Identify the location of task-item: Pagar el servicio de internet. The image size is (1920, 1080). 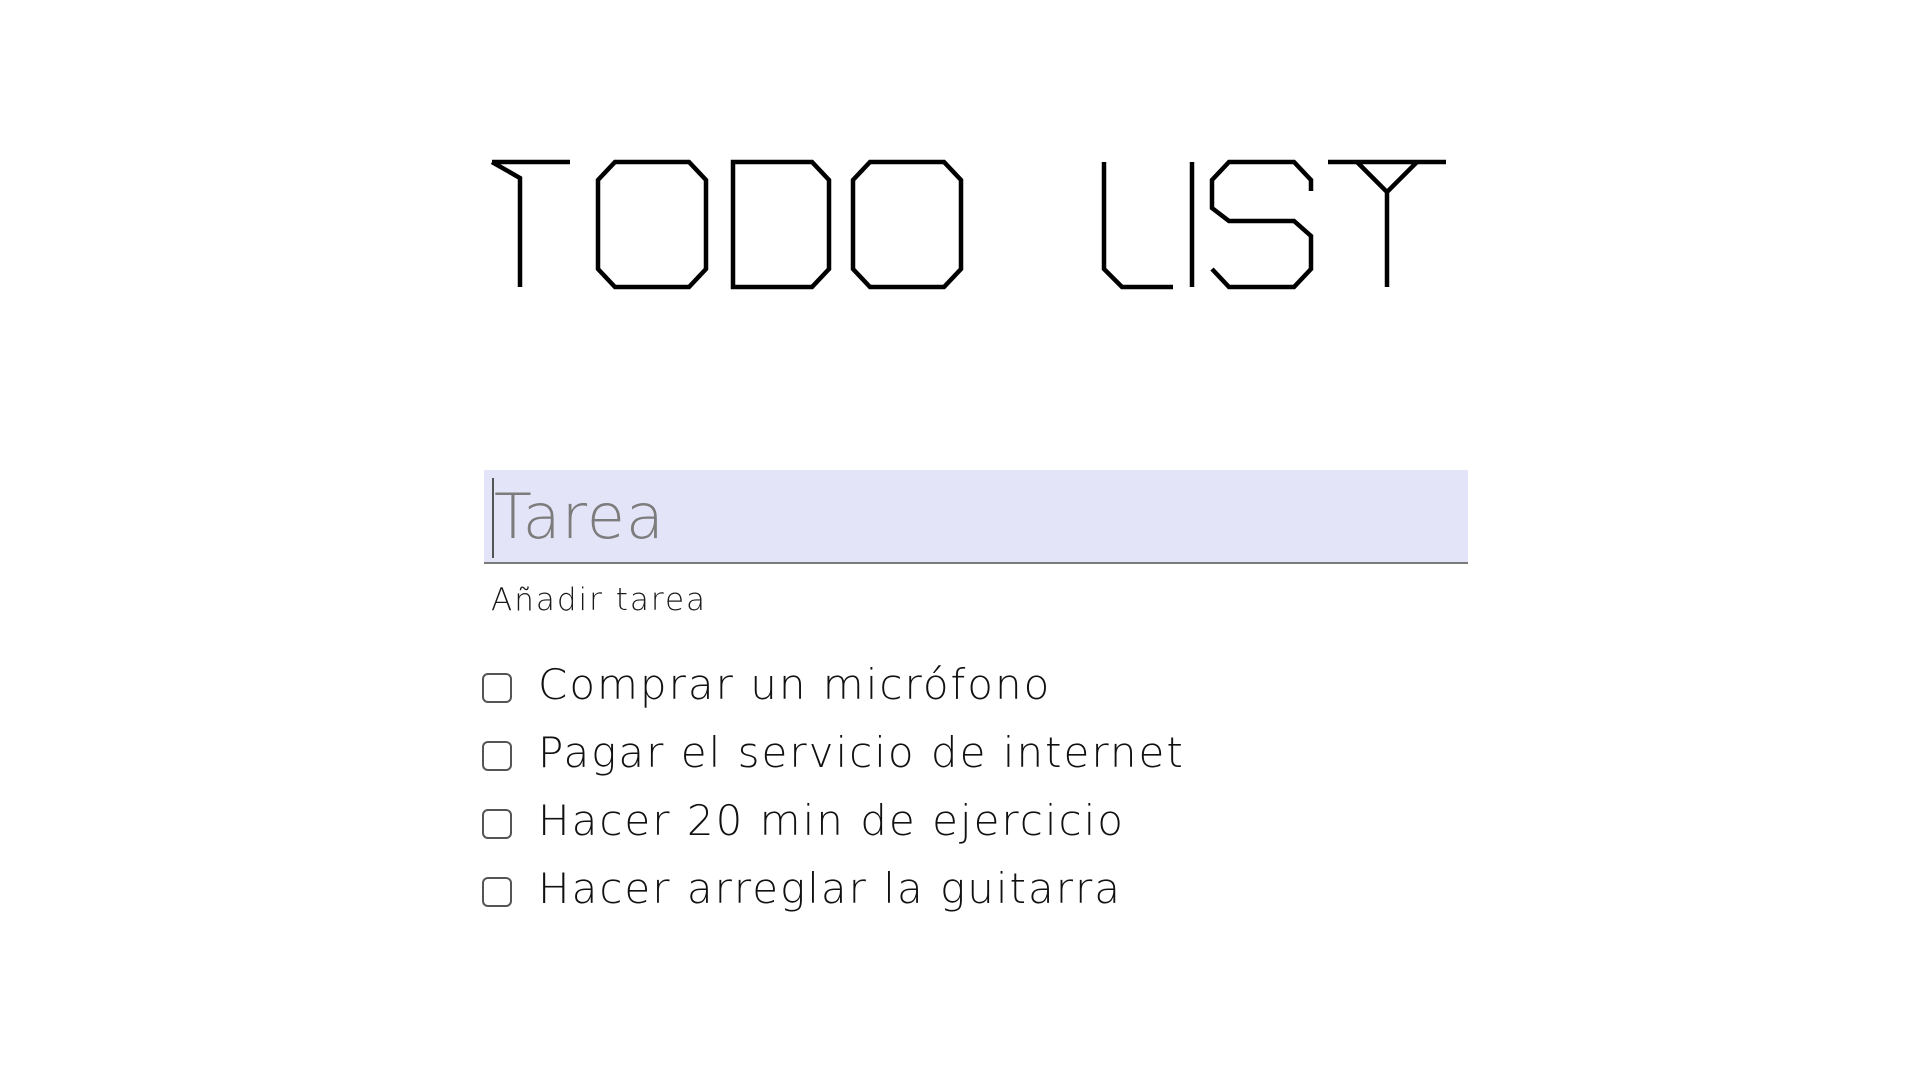
(833, 752).